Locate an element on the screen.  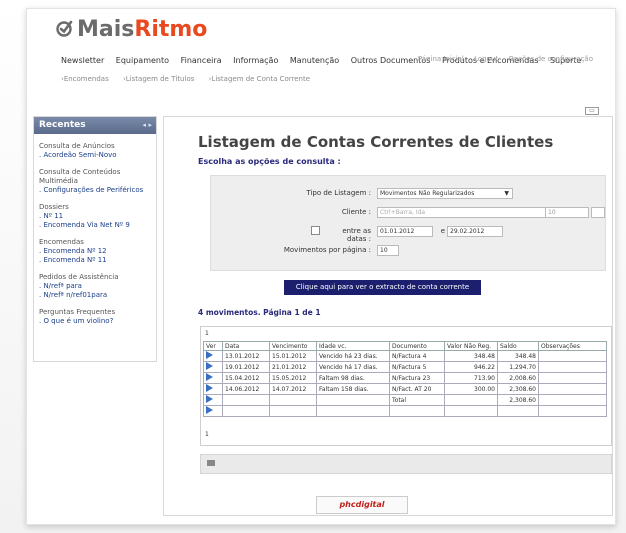
sidebar-item: . Acordeão Semi-Novo is located at coordinates (95, 155).